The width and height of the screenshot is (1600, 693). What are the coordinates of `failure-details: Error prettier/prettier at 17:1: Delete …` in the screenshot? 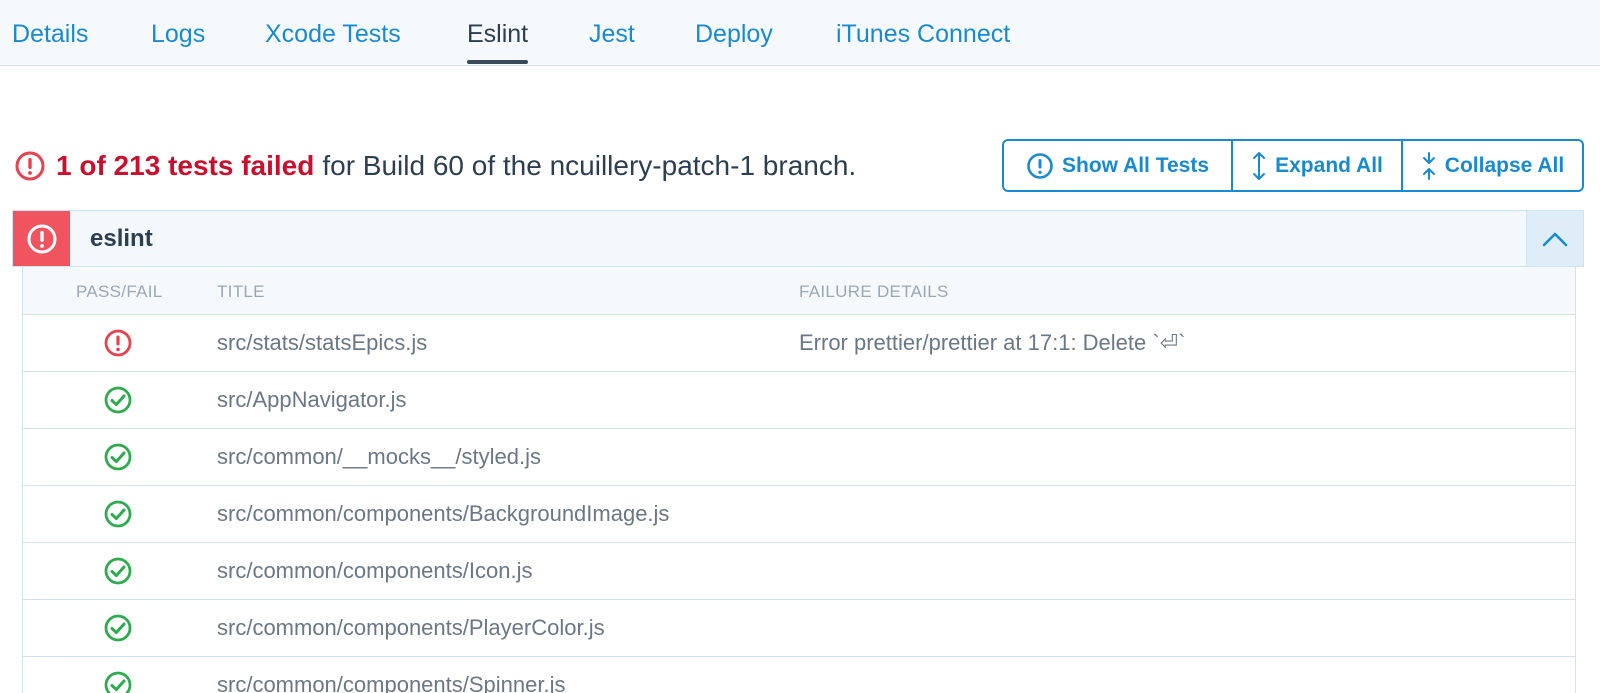 It's located at (992, 342).